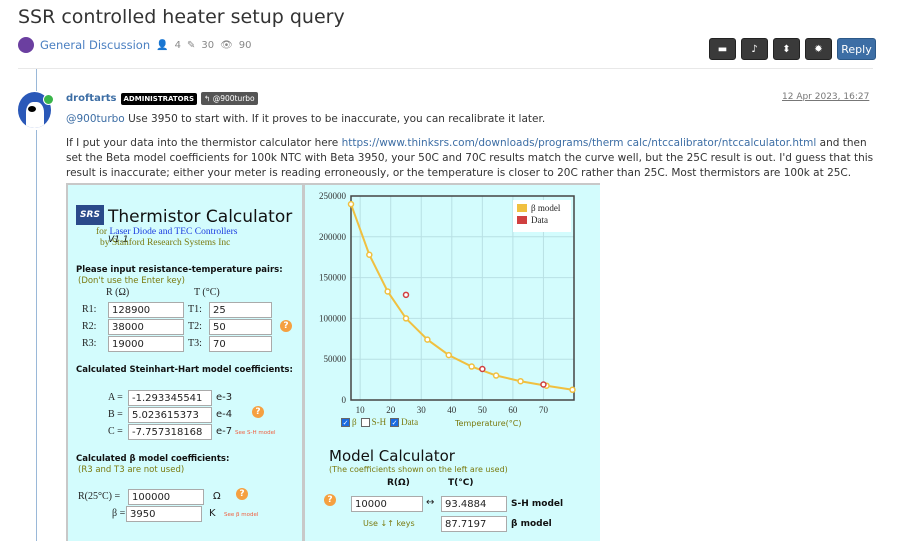 This screenshot has height=541, width=918. Describe the element at coordinates (181, 17) in the screenshot. I see `page-title: SSR controlled heater setup query` at that location.